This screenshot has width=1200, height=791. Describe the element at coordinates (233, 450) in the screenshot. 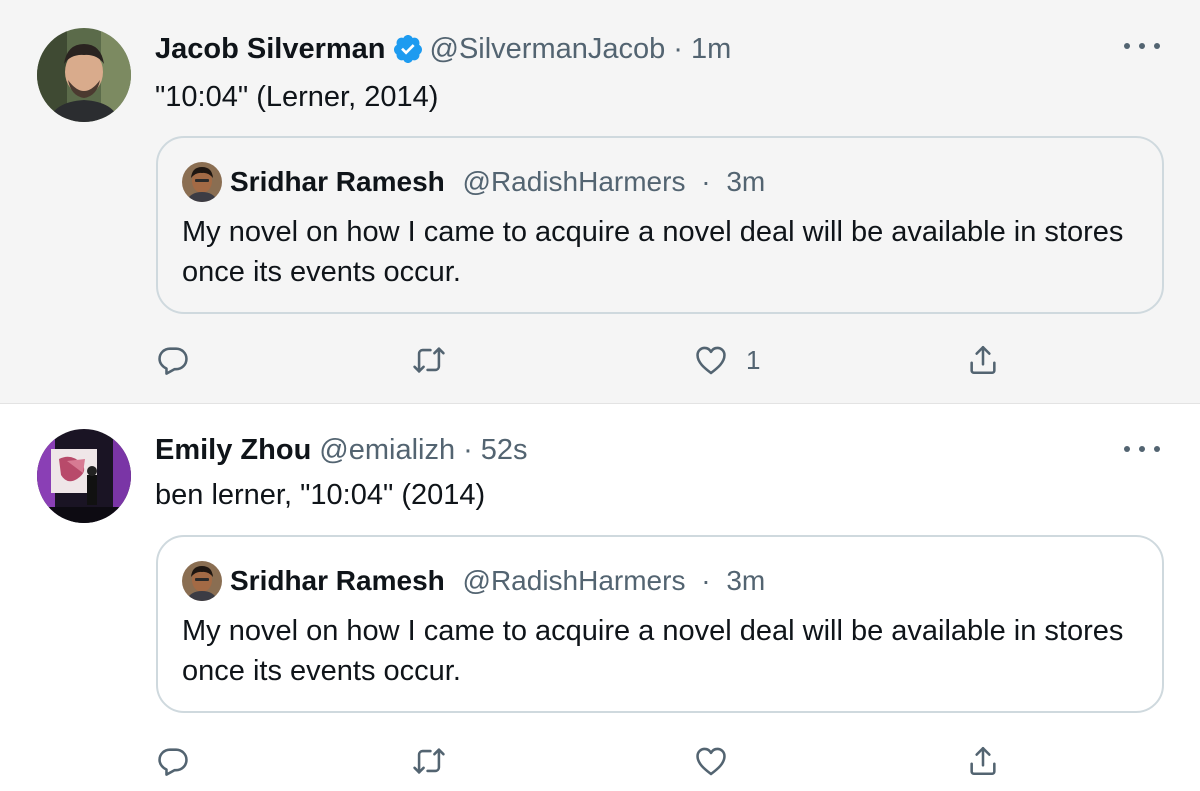

I see `author-name: Emily Zhou` at that location.